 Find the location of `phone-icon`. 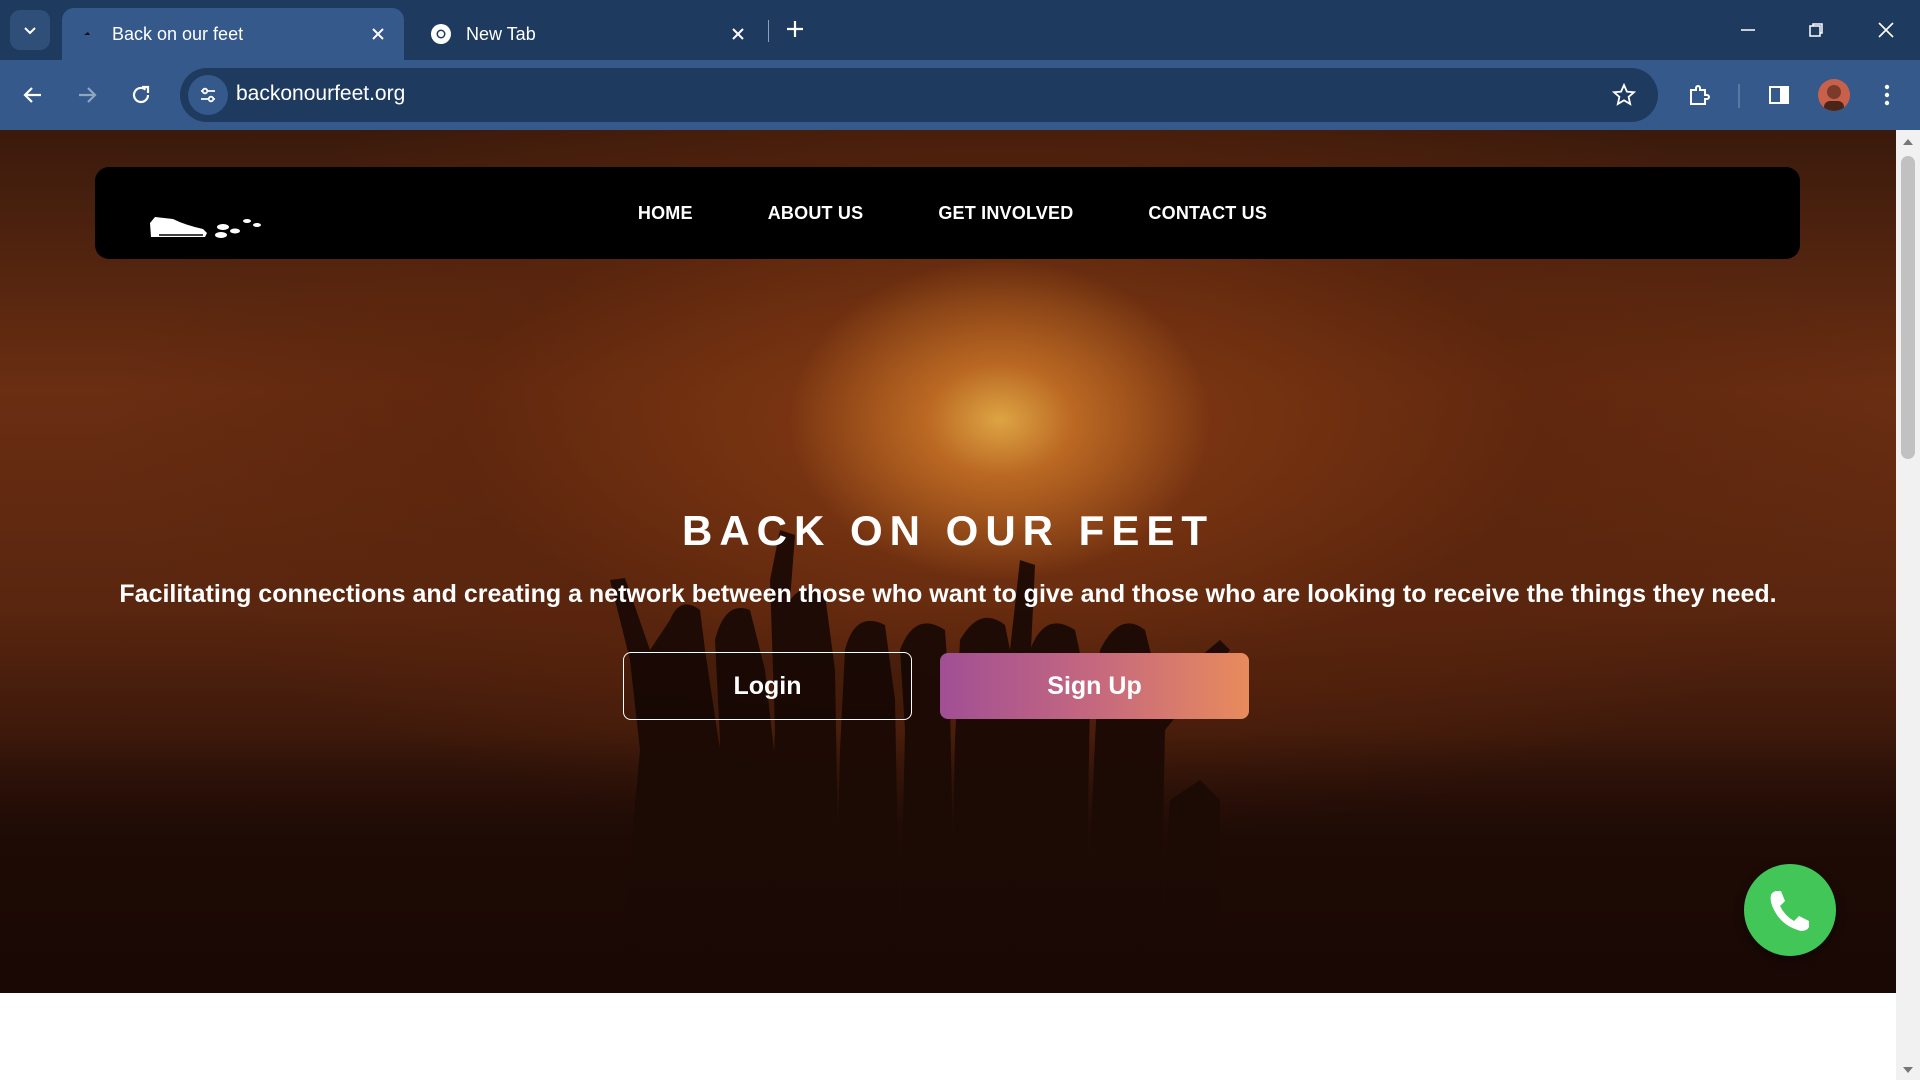

phone-icon is located at coordinates (1789, 911).